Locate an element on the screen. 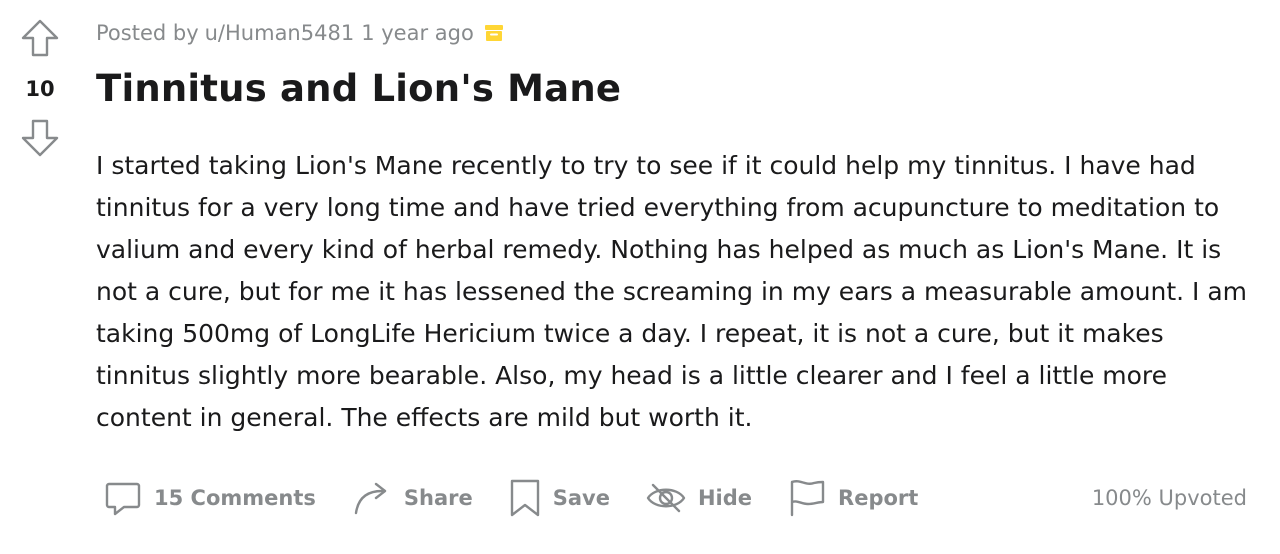 The width and height of the screenshot is (1280, 554). upvote-button is located at coordinates (40, 38).